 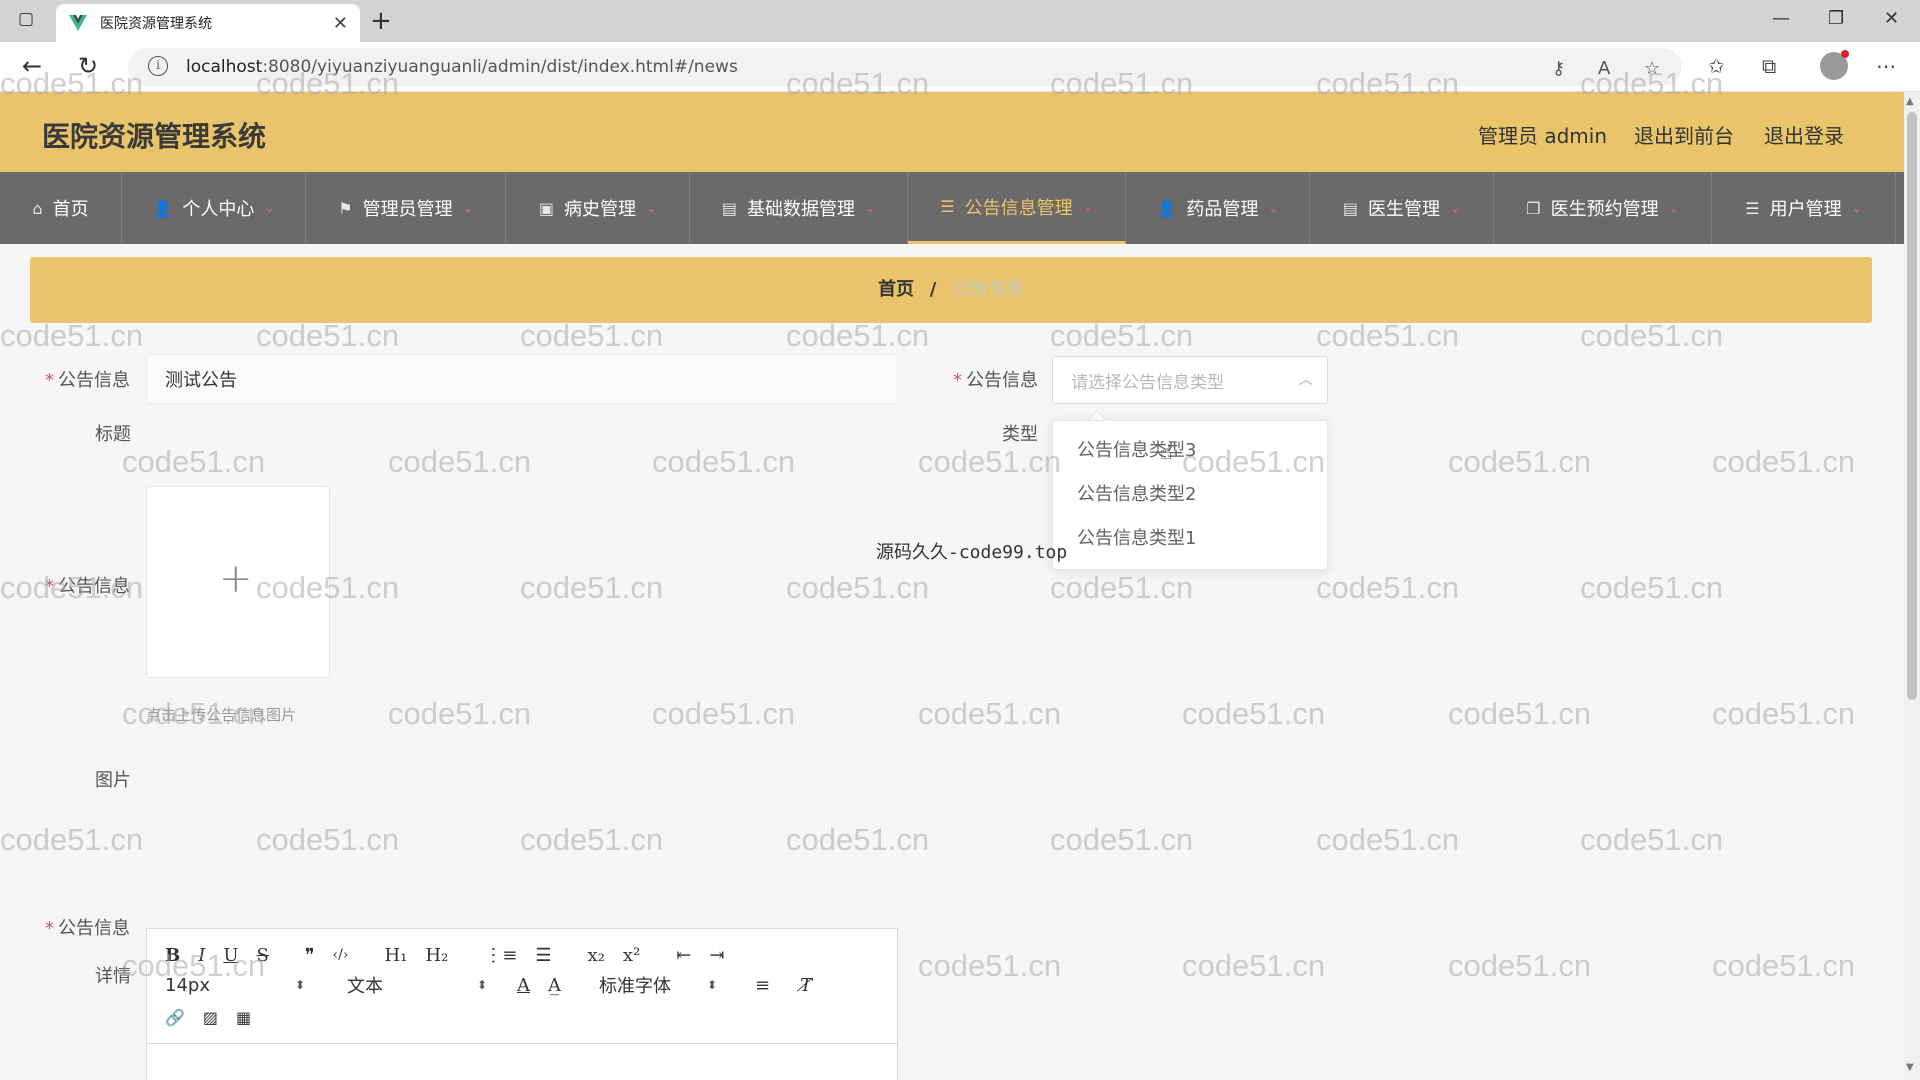 I want to click on type-select: 请选择公告信息类型 ︿, so click(x=1190, y=380).